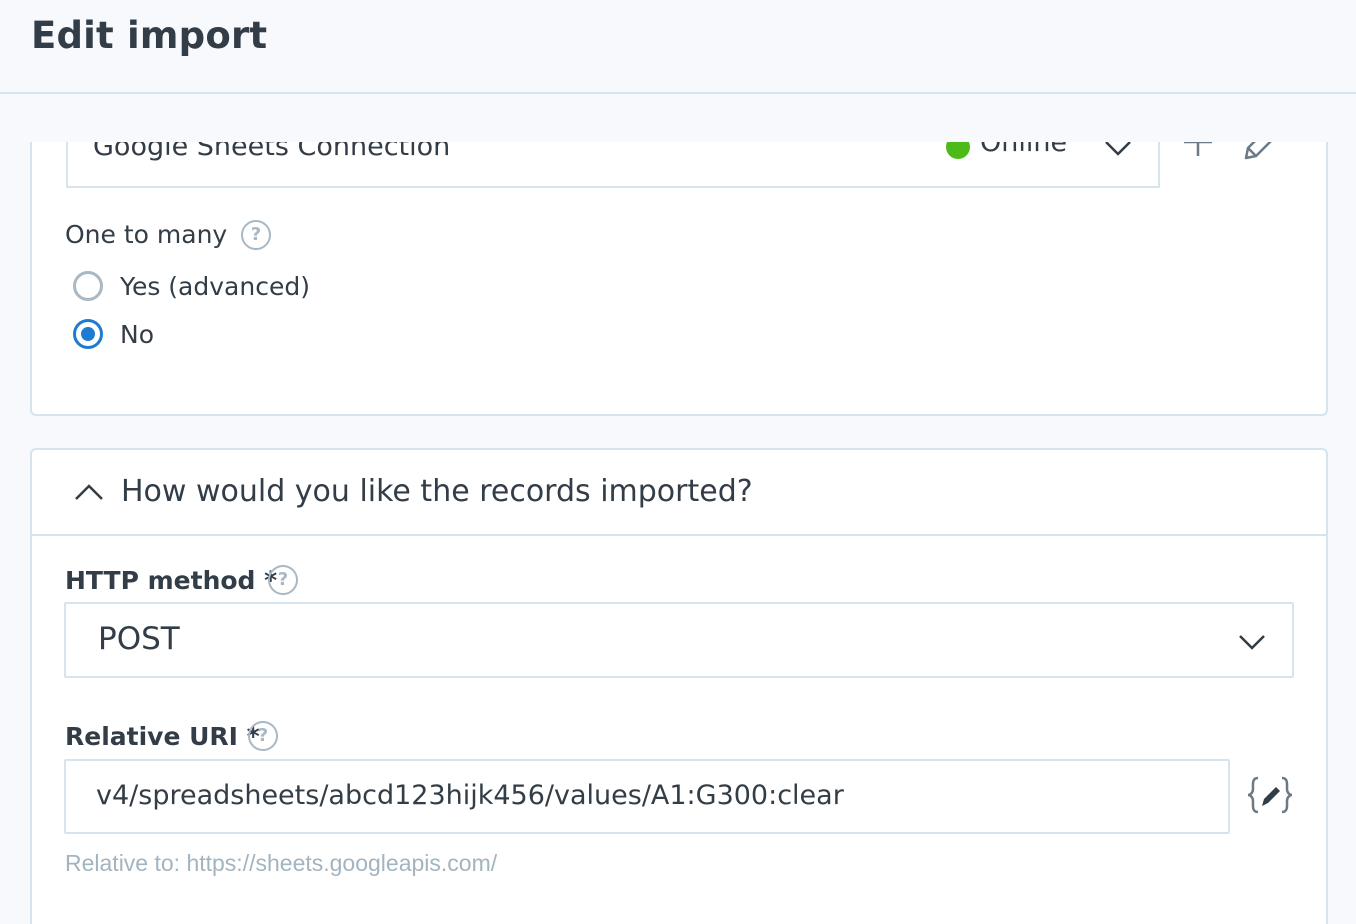  Describe the element at coordinates (958, 150) in the screenshot. I see `online-status-dot` at that location.